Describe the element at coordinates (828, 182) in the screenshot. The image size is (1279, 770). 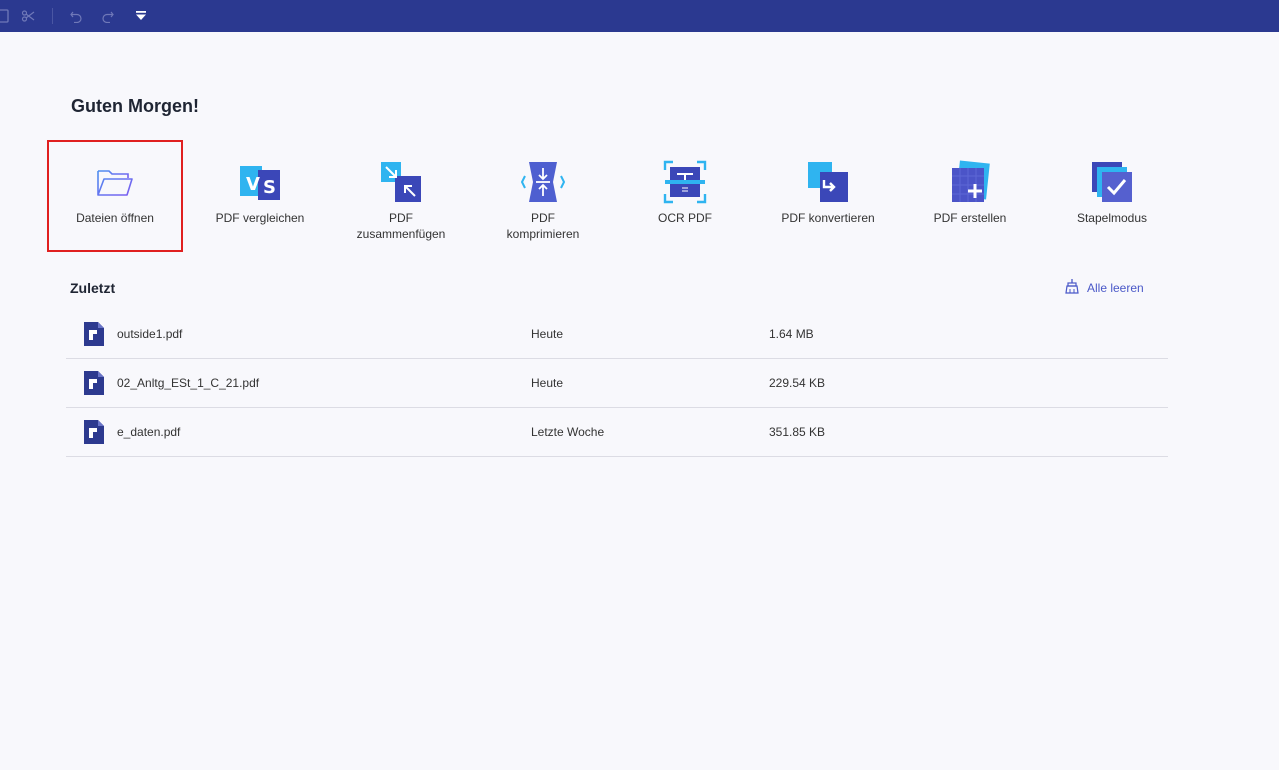
I see `convert-icon` at that location.